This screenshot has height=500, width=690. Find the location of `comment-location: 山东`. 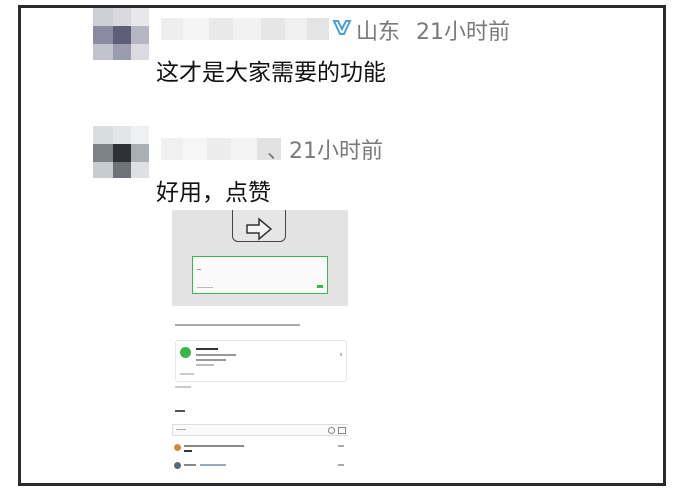

comment-location: 山东 is located at coordinates (378, 32).